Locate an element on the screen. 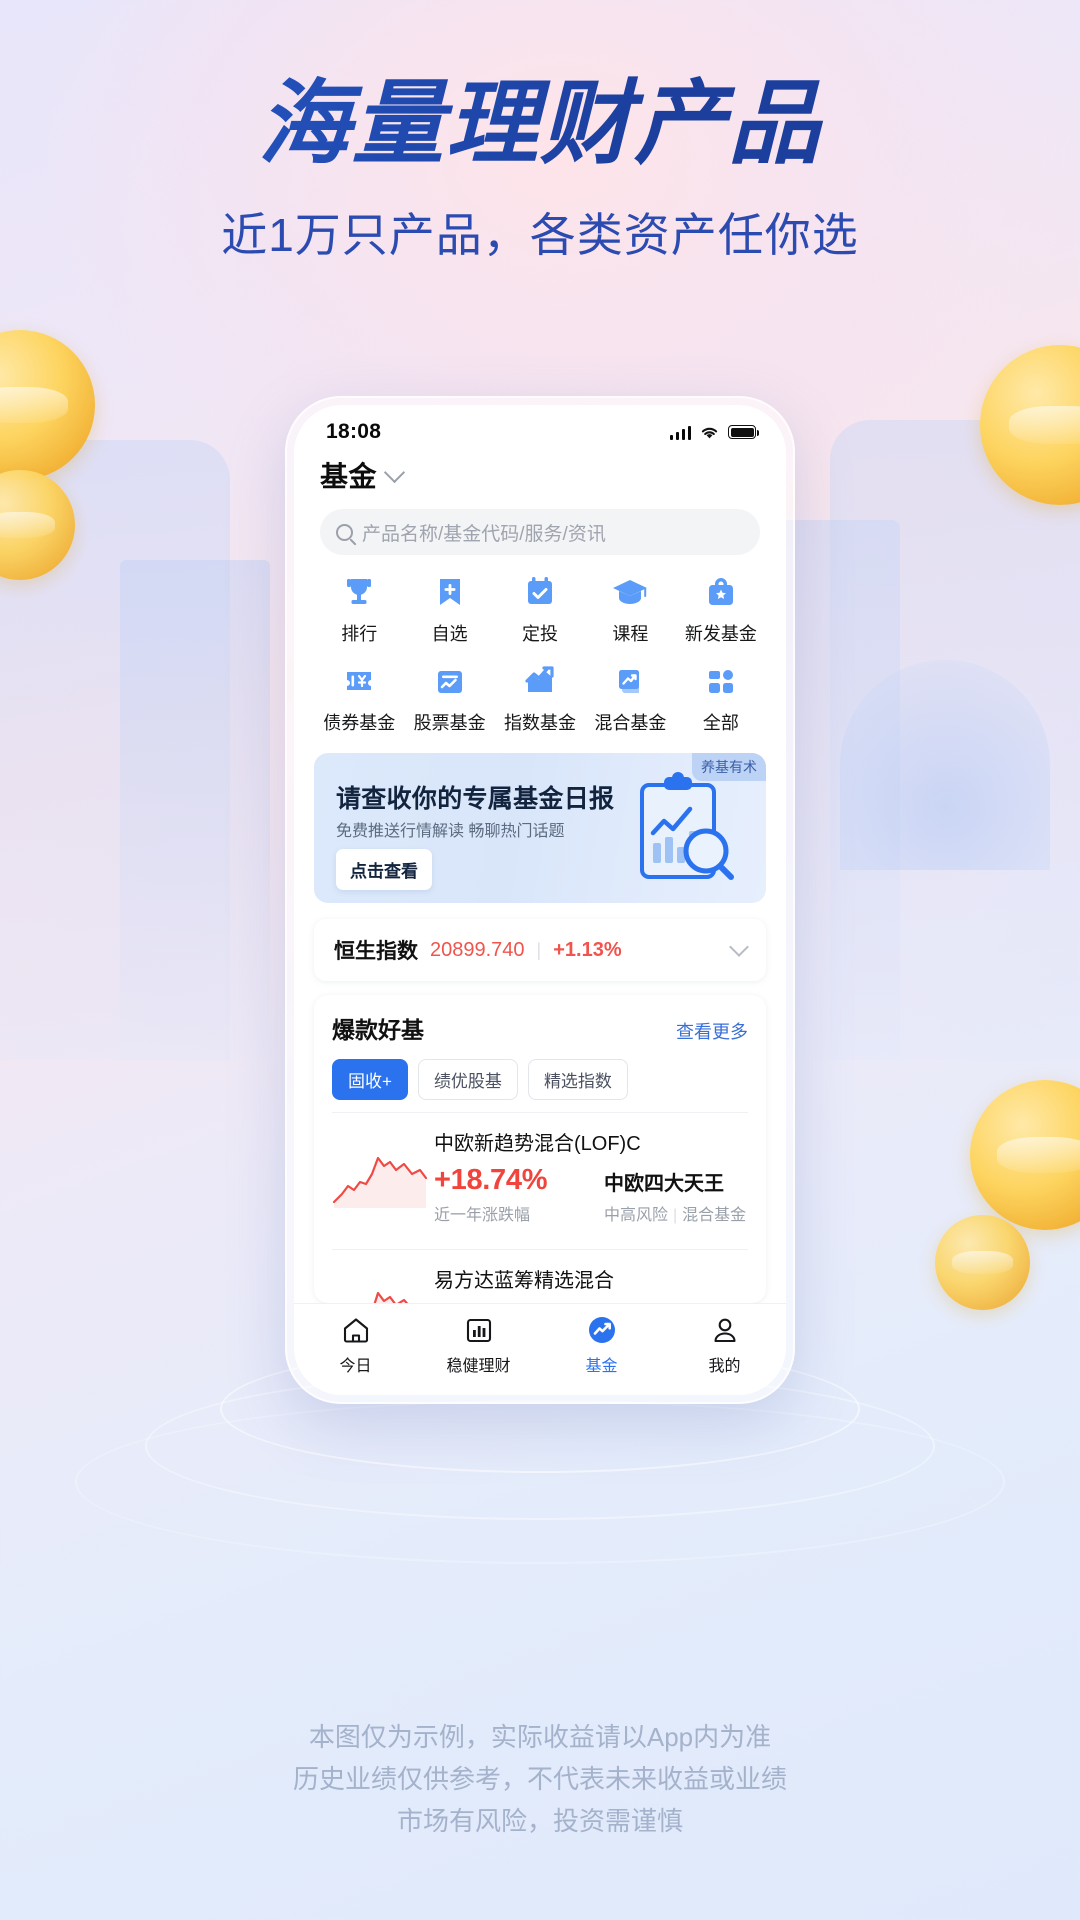  page-title: 基金 is located at coordinates (349, 476).